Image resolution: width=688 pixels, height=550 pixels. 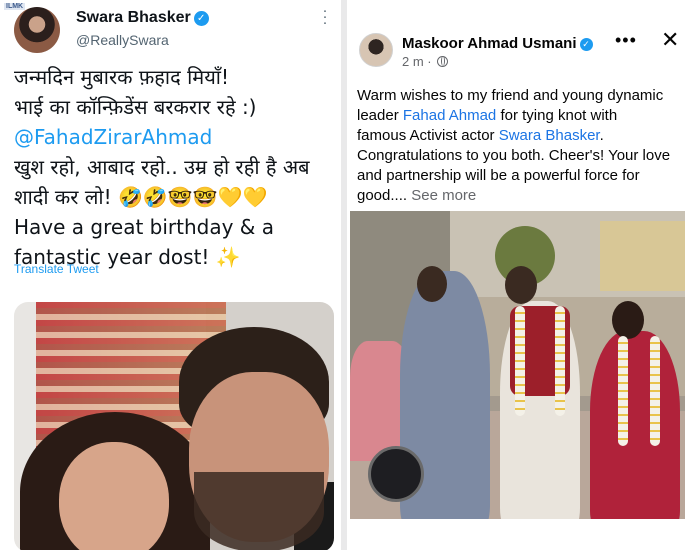 What do you see at coordinates (489, 43) in the screenshot?
I see `fb-author-name-text: Maskoor Ahmad Usmani` at bounding box center [489, 43].